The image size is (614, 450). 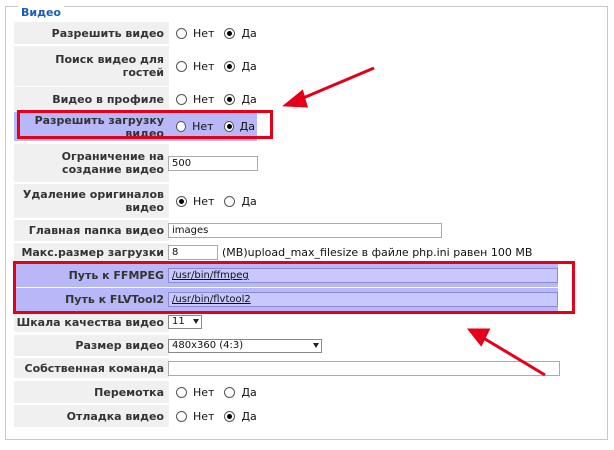 I want to click on settings-row: Удаление оригиналов видео Нет Да, so click(x=299, y=201).